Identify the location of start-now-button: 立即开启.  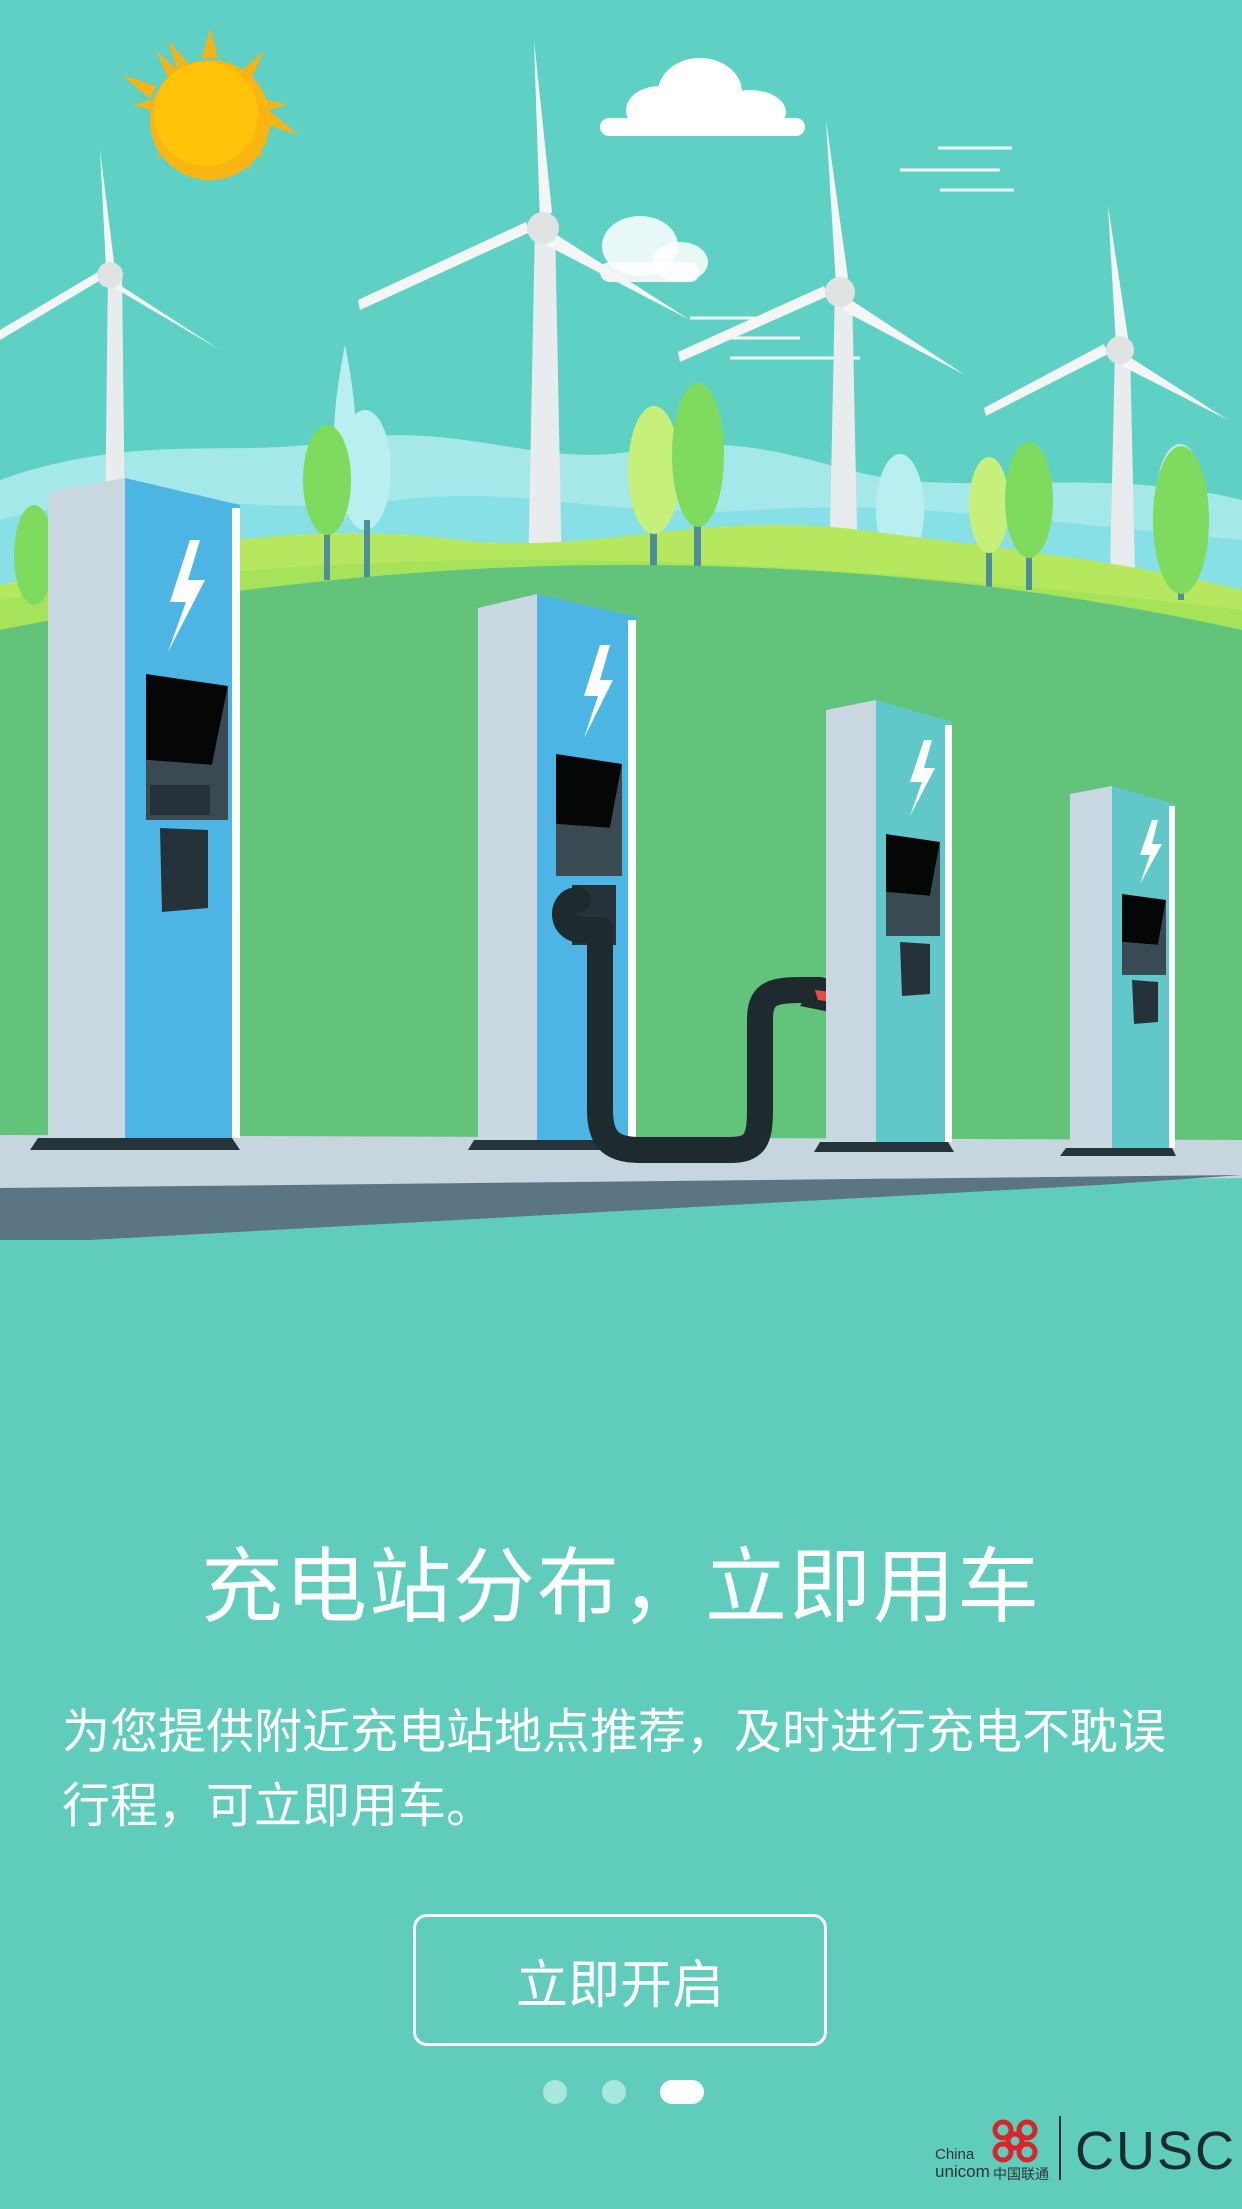
(620, 1980).